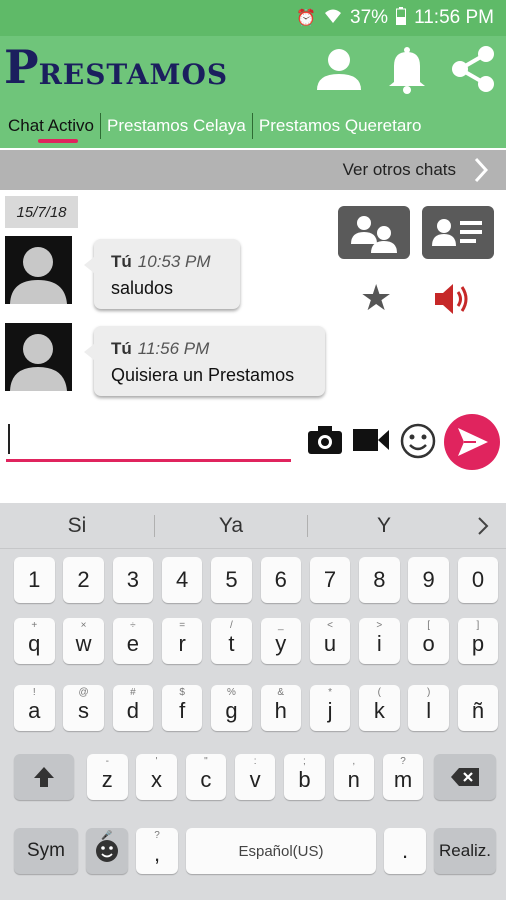  I want to click on key-label: e, so click(132, 643).